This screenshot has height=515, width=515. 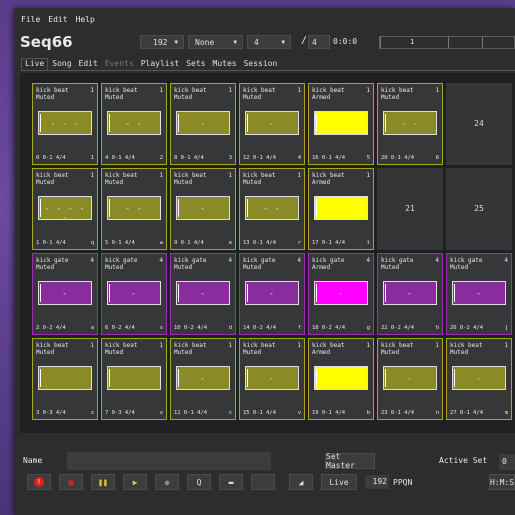 I want to click on pattern-slot: kick beat Armed 1 16 0-1 4/4 5, so click(x=341, y=124).